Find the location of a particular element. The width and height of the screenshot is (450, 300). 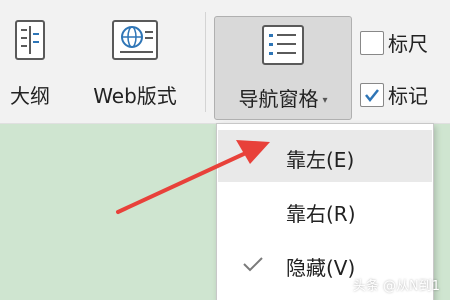

navigation-pane-label: 导航窗格 ▾ is located at coordinates (283, 99).